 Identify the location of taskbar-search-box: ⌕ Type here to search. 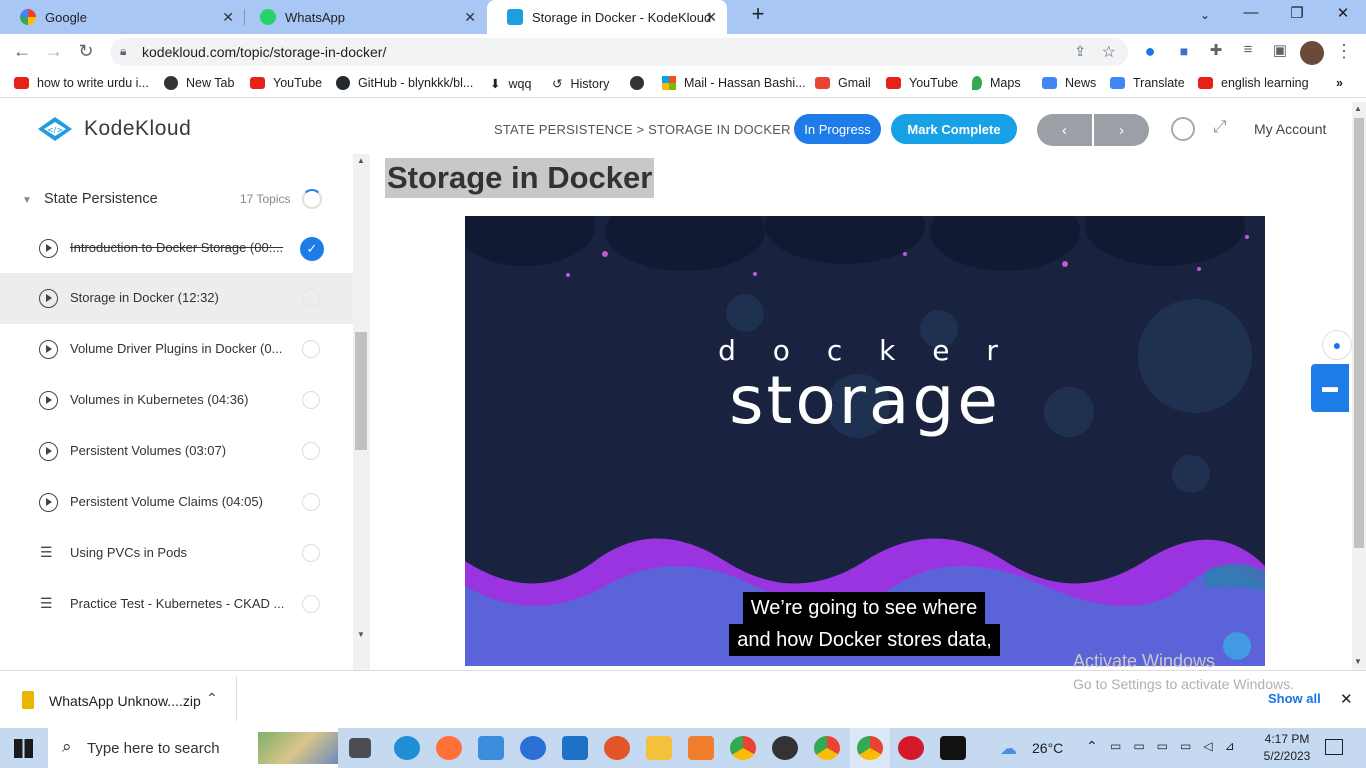
(193, 748).